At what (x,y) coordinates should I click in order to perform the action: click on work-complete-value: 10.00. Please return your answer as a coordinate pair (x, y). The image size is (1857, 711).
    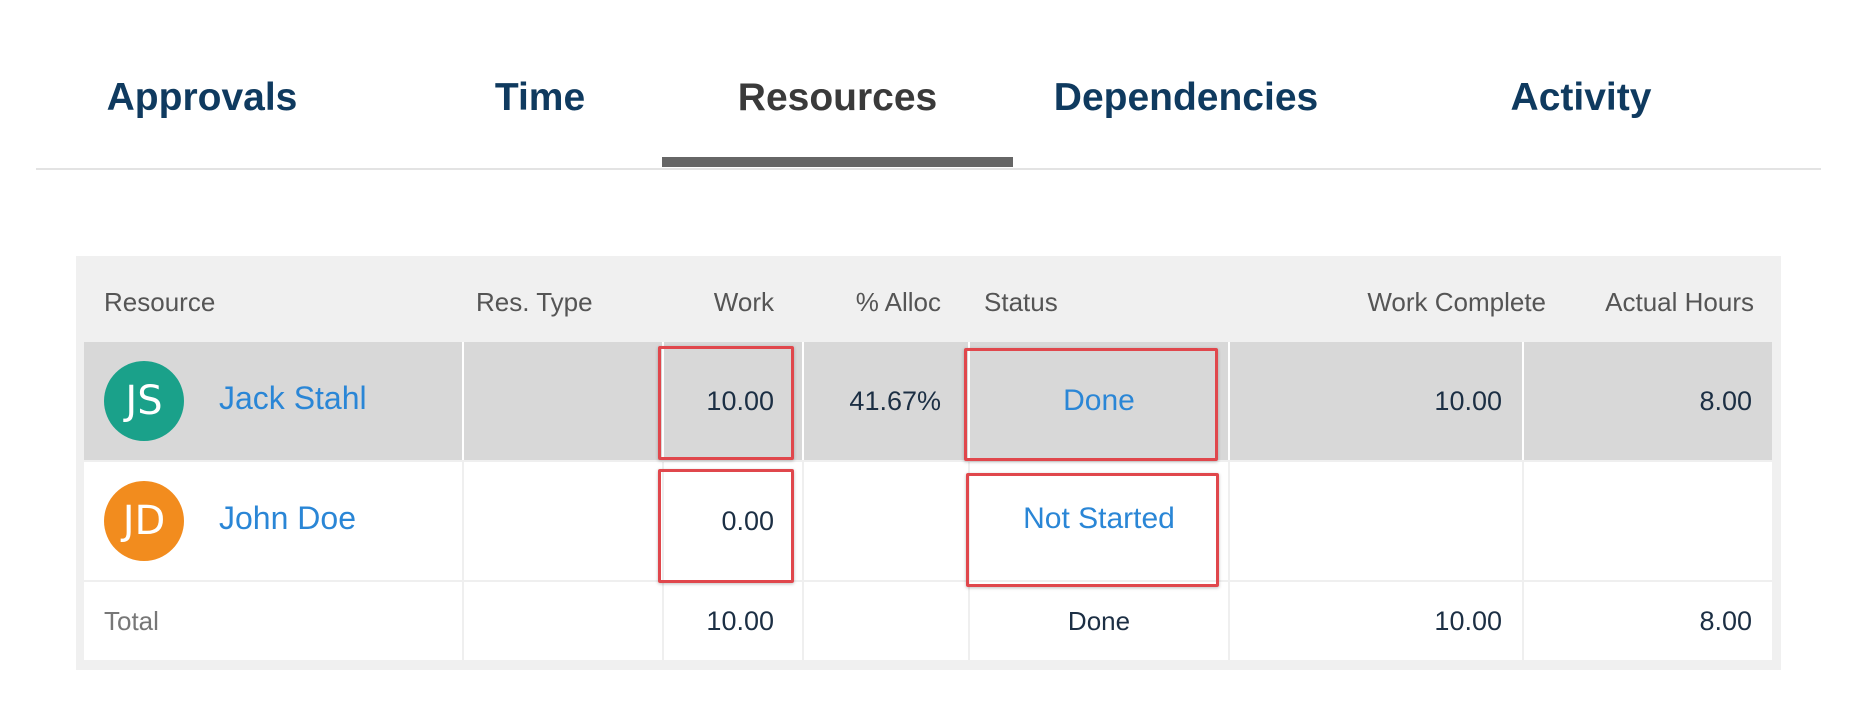
    Looking at the image, I should click on (1468, 401).